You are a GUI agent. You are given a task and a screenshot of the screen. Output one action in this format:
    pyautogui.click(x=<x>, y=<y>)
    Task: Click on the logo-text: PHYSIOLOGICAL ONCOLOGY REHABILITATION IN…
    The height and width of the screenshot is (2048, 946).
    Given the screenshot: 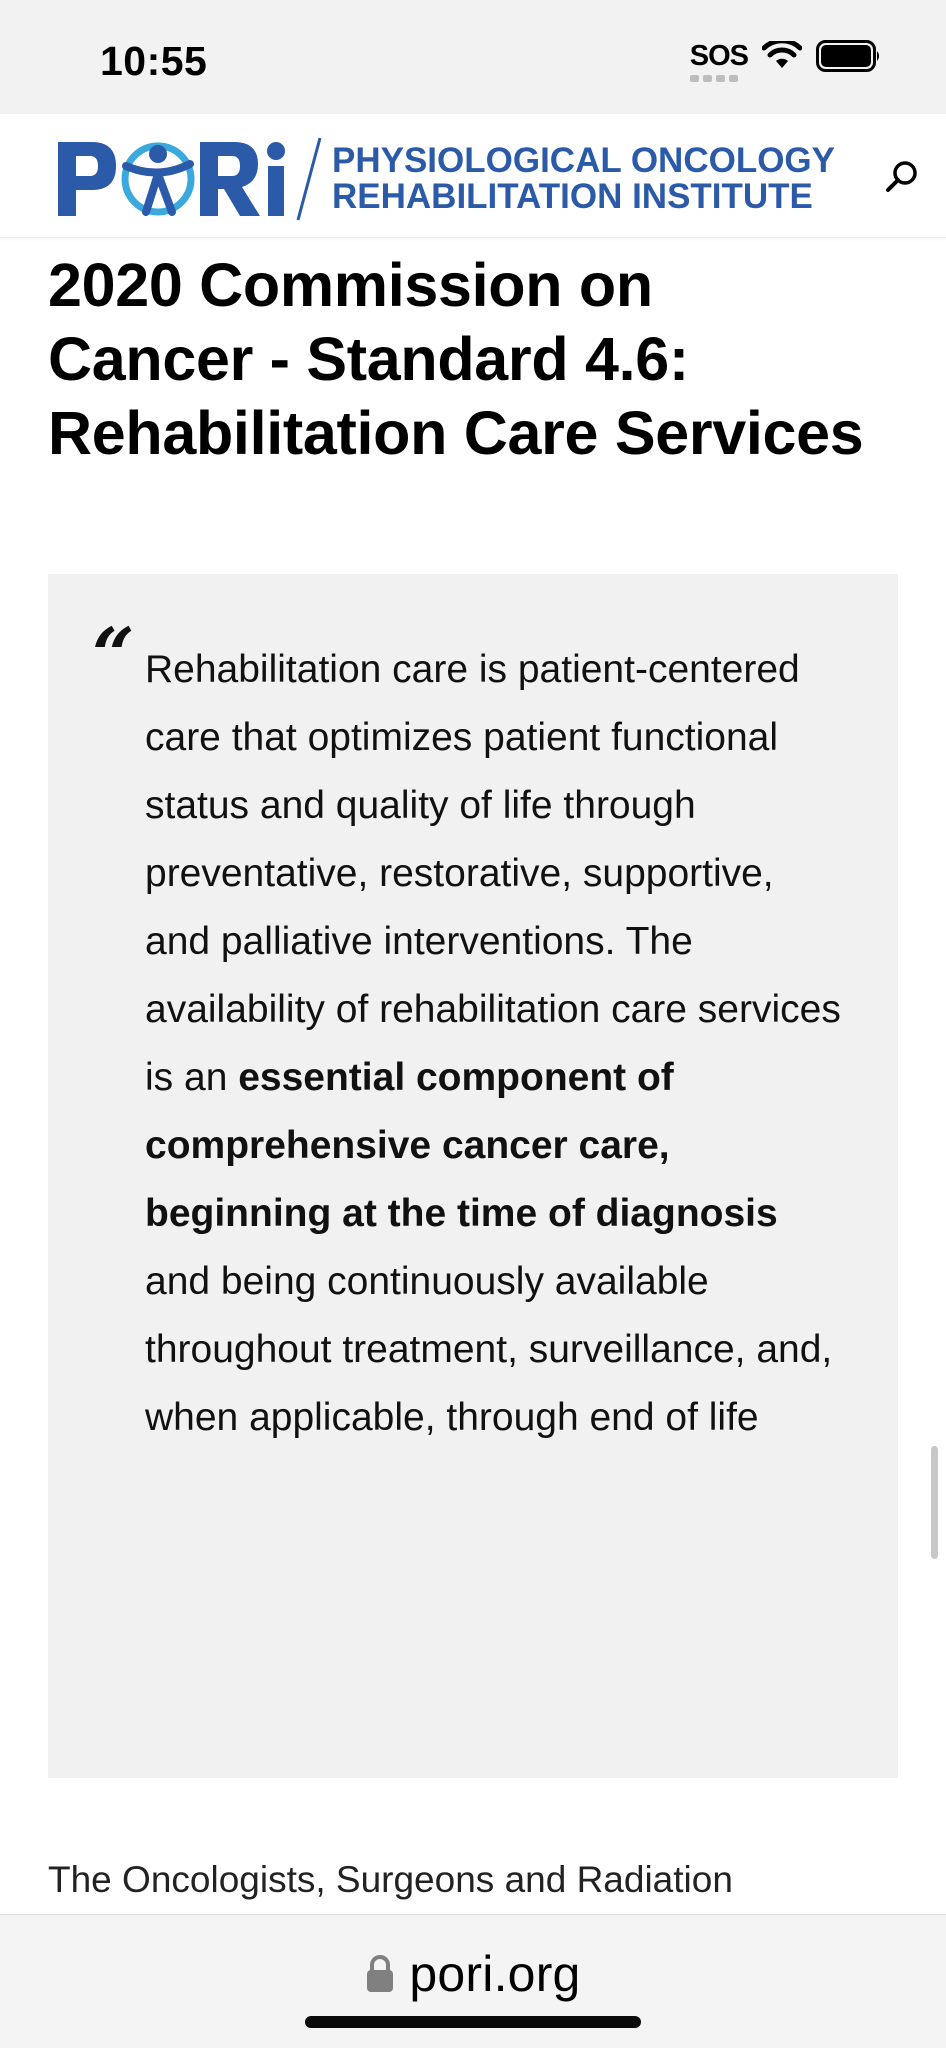 What is the action you would take?
    pyautogui.click(x=583, y=179)
    